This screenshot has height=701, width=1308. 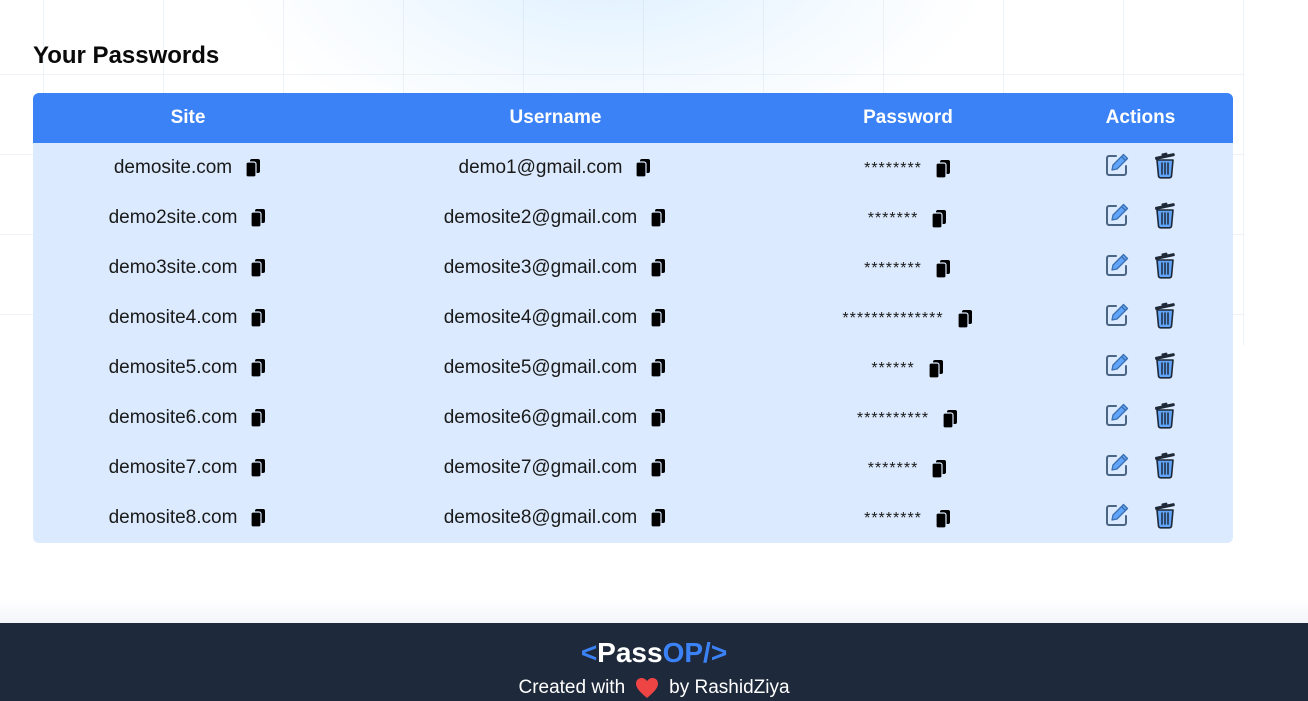 I want to click on password-masked: **************, so click(x=893, y=318).